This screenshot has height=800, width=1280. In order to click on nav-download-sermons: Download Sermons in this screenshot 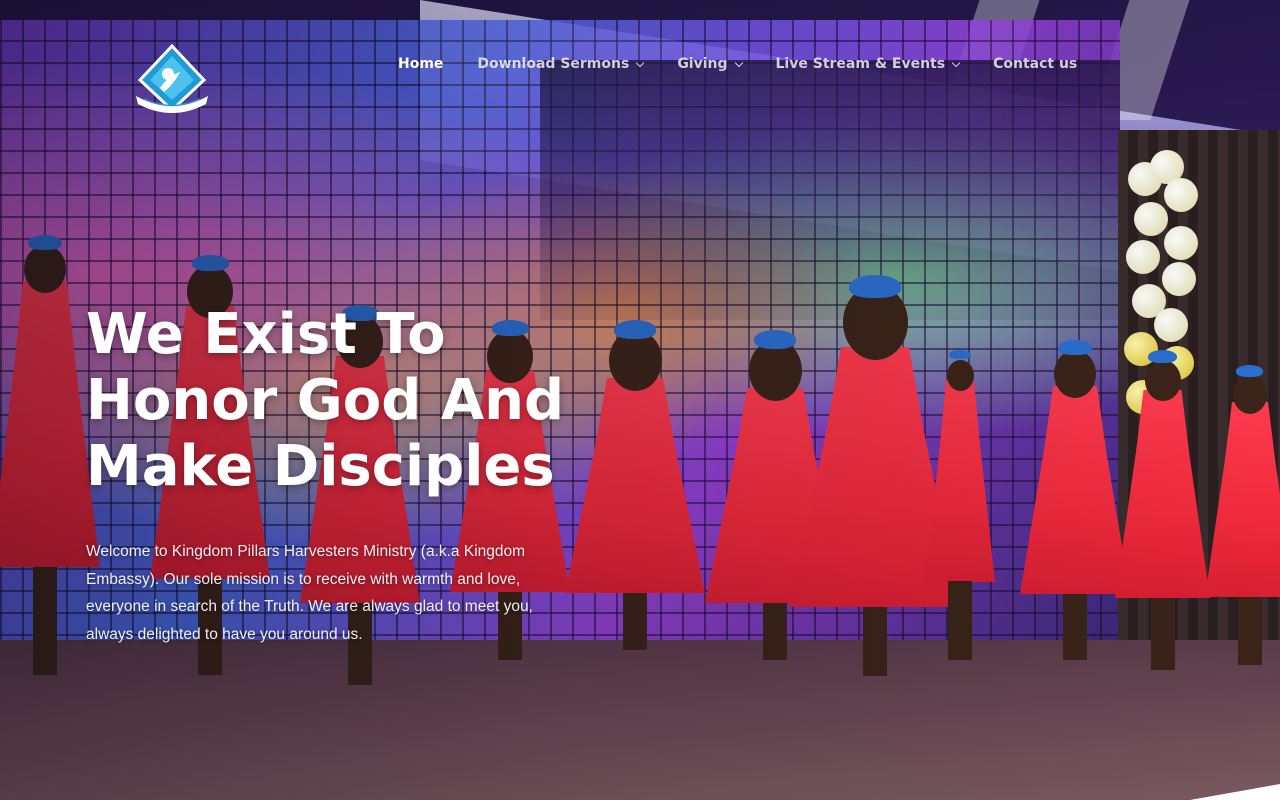, I will do `click(561, 64)`.